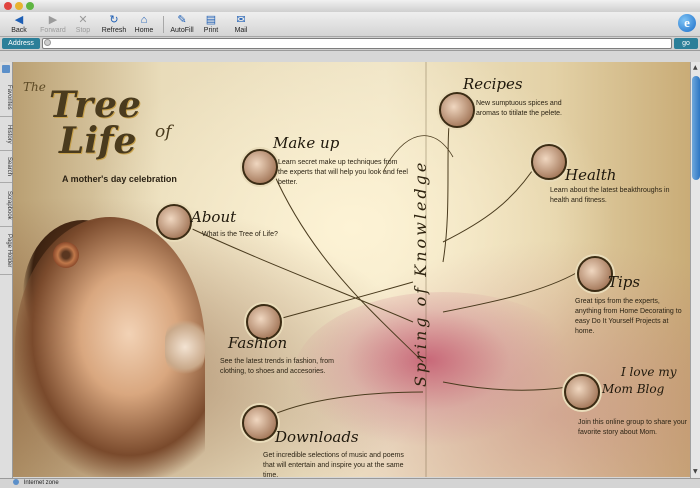  I want to click on tab-page-holder: Page Holder, so click(6, 251).